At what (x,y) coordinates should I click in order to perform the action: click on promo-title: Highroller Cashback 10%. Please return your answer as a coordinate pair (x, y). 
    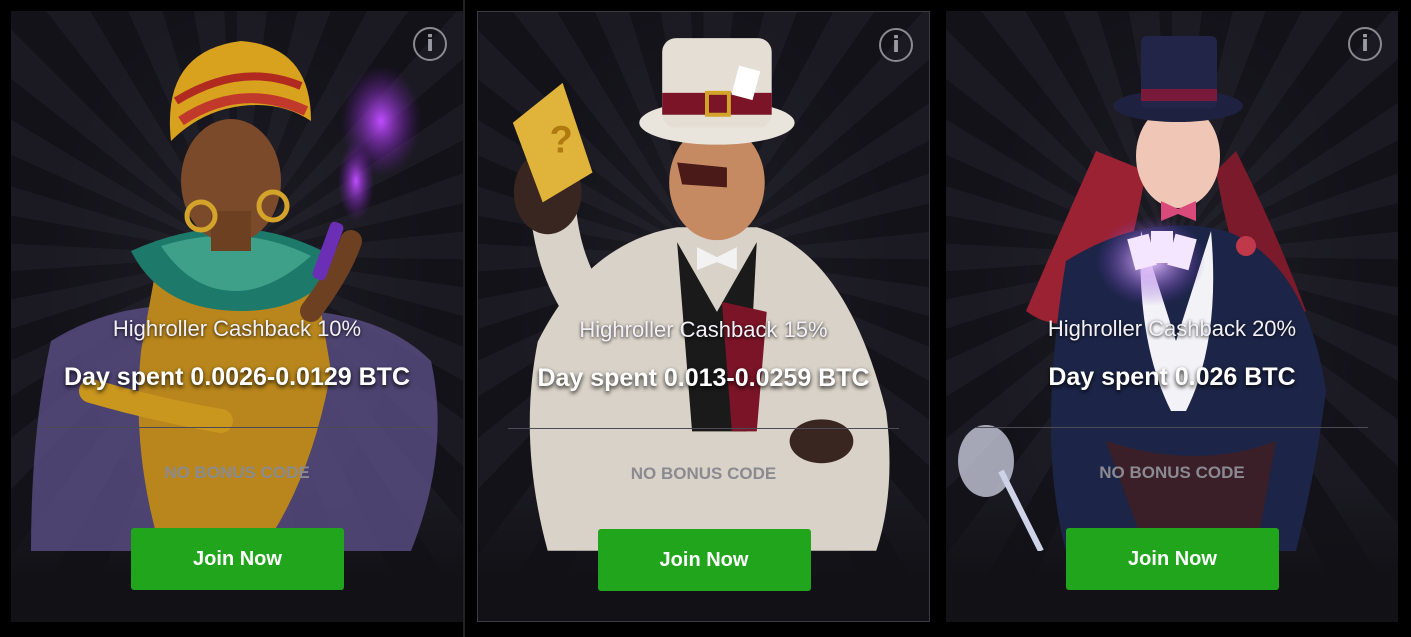
    Looking at the image, I should click on (237, 328).